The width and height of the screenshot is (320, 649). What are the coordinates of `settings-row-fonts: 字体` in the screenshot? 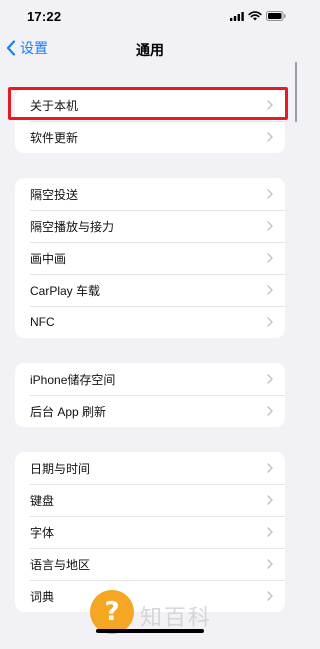 It's located at (150, 532).